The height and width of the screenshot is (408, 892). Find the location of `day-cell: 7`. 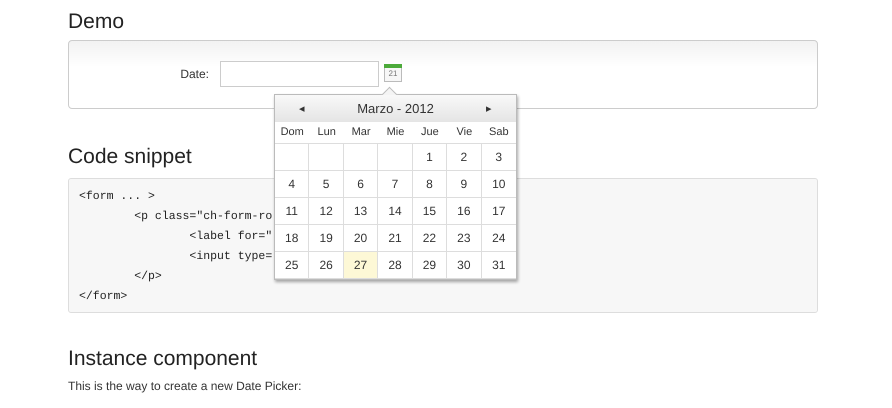

day-cell: 7 is located at coordinates (395, 184).